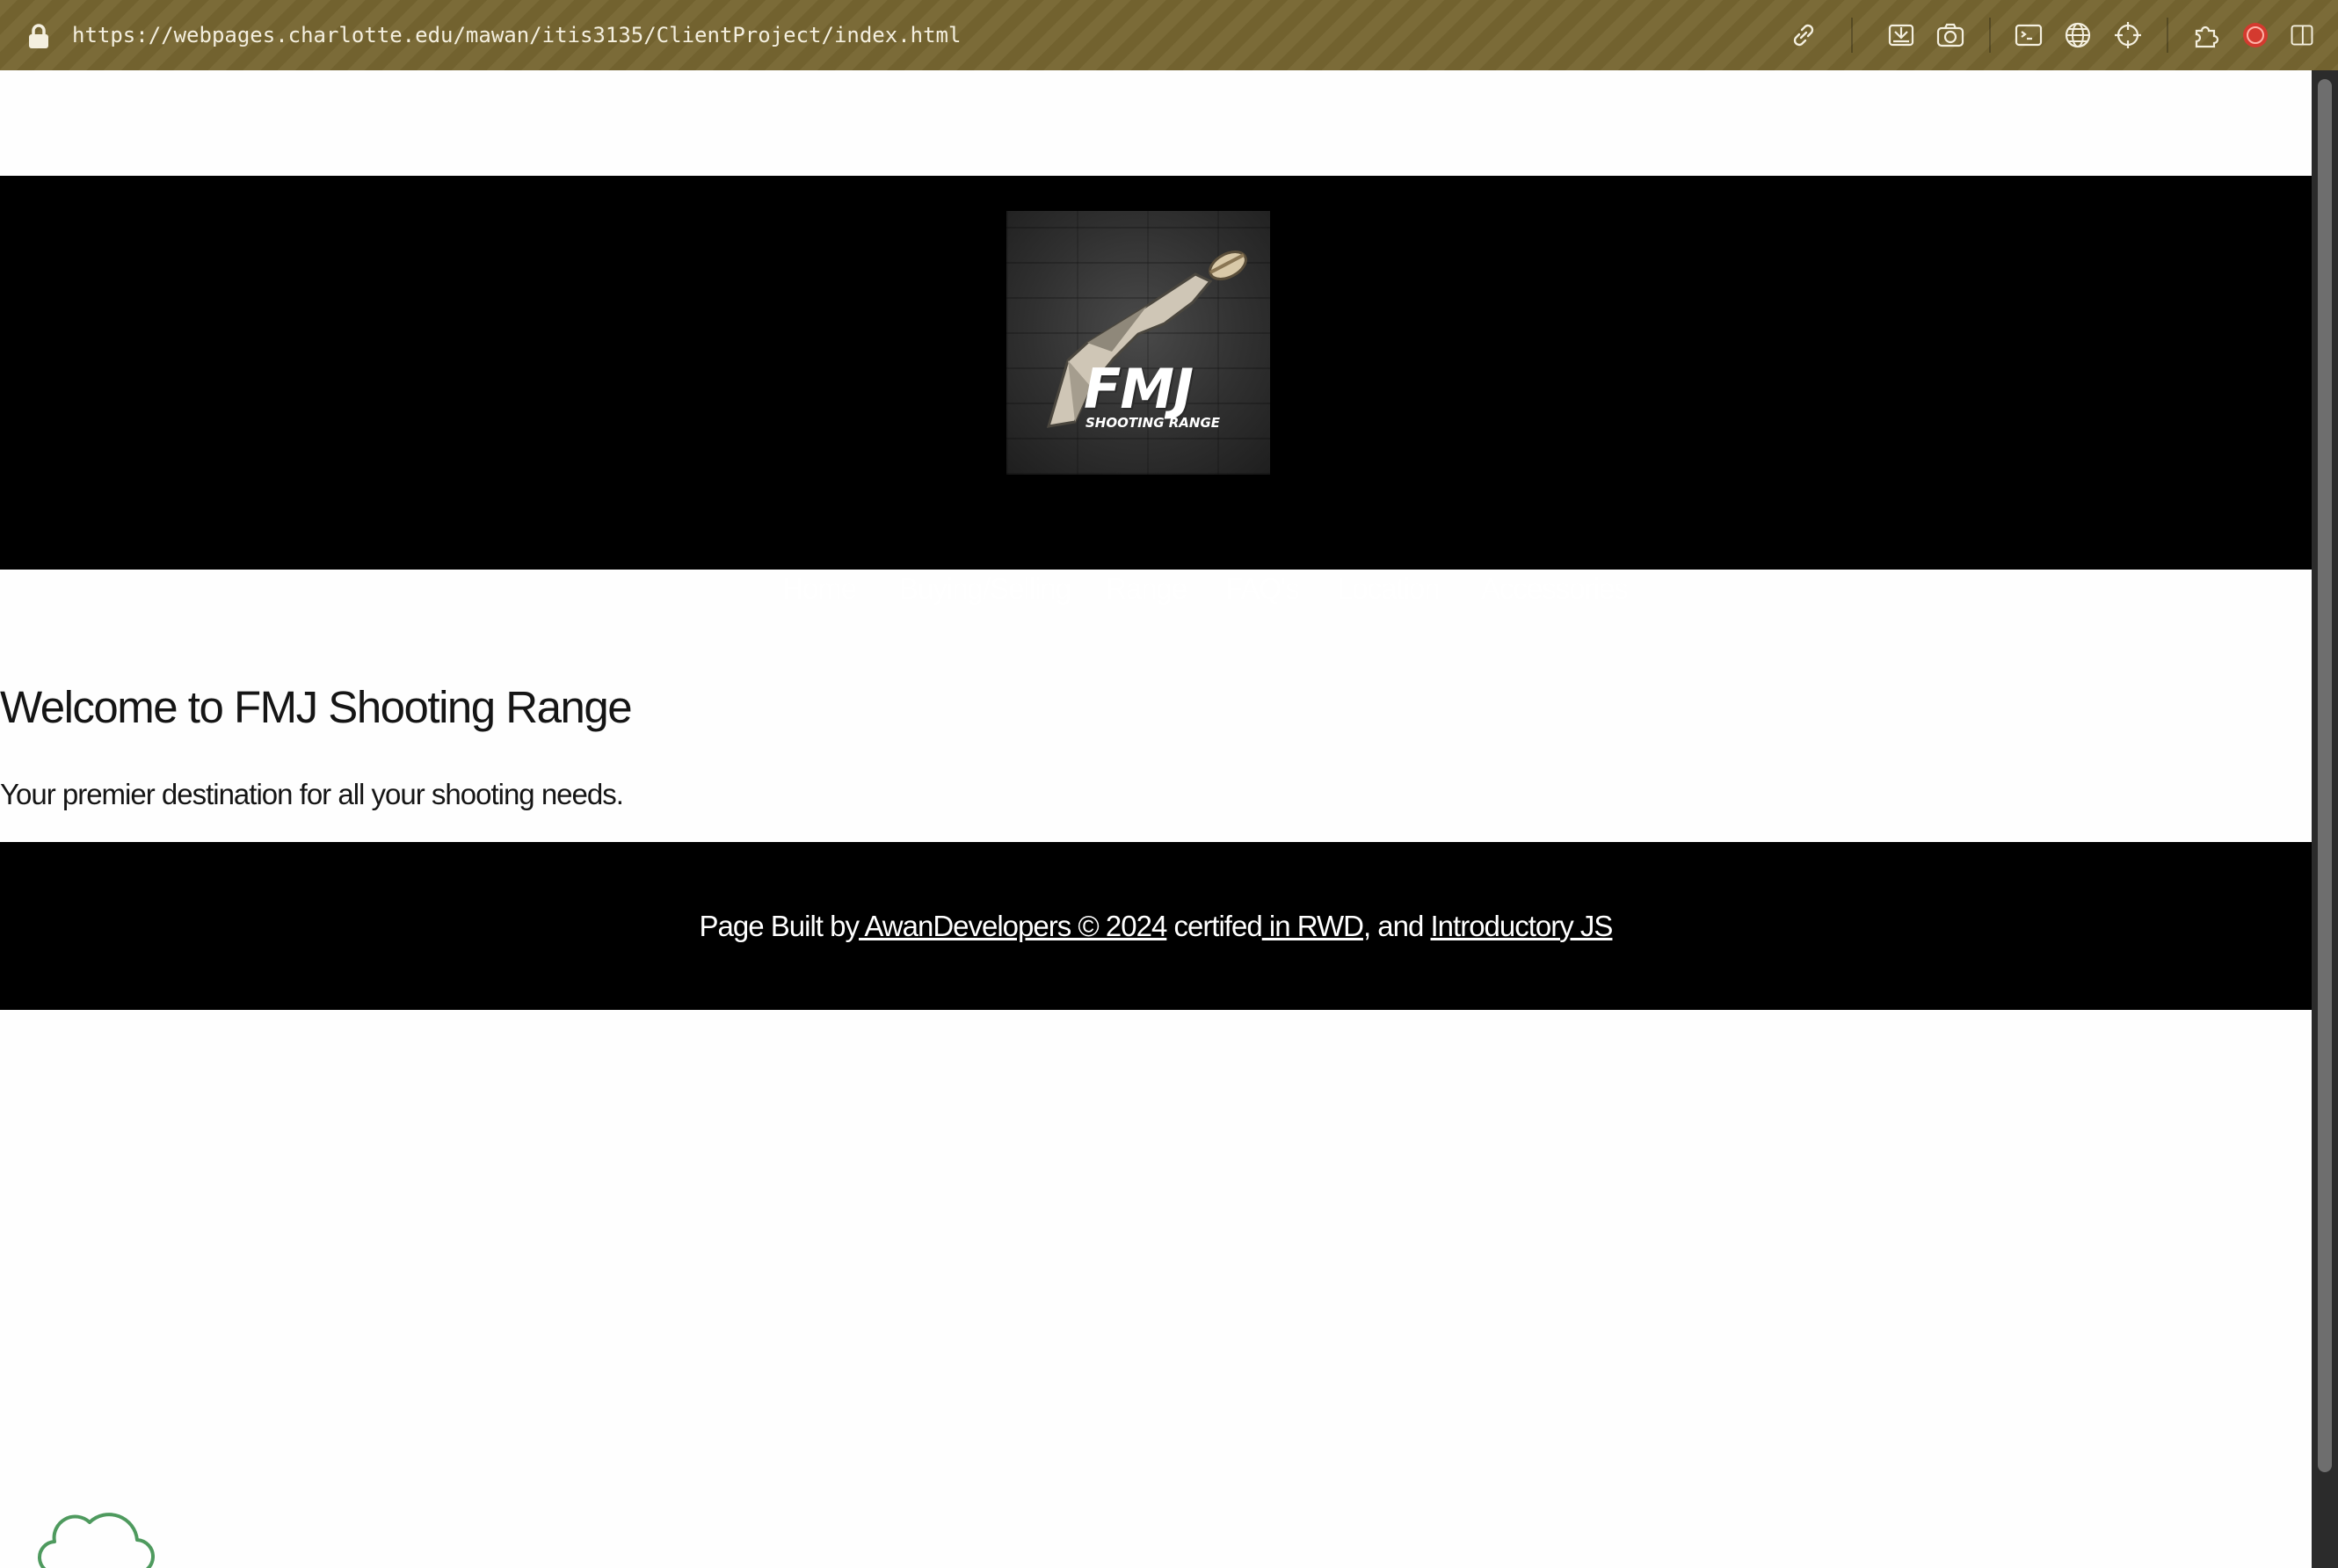 The width and height of the screenshot is (2338, 1568). Describe the element at coordinates (2325, 775) in the screenshot. I see `scrollbar-thumb` at that location.